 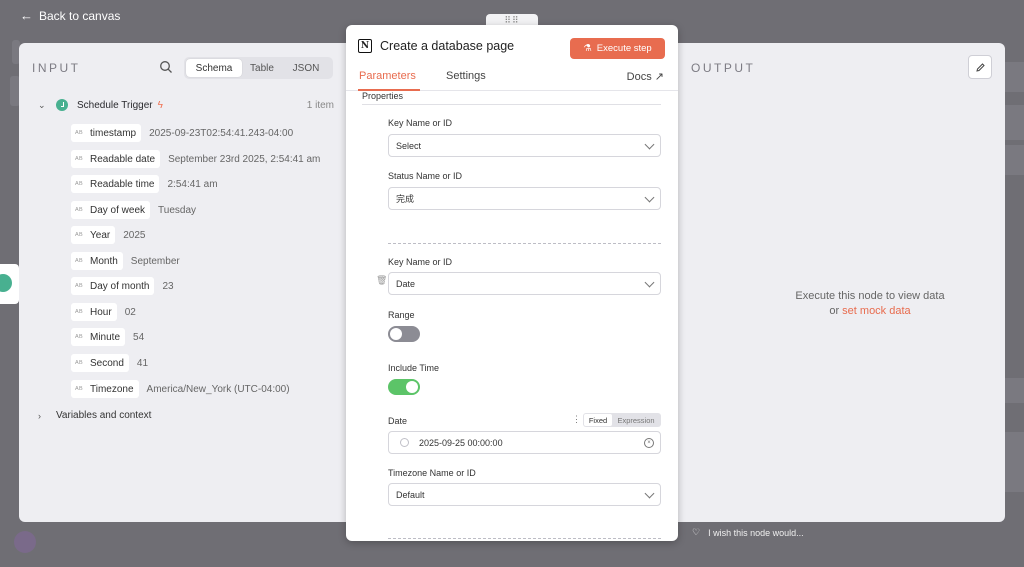 What do you see at coordinates (511, 104) in the screenshot?
I see `divider` at bounding box center [511, 104].